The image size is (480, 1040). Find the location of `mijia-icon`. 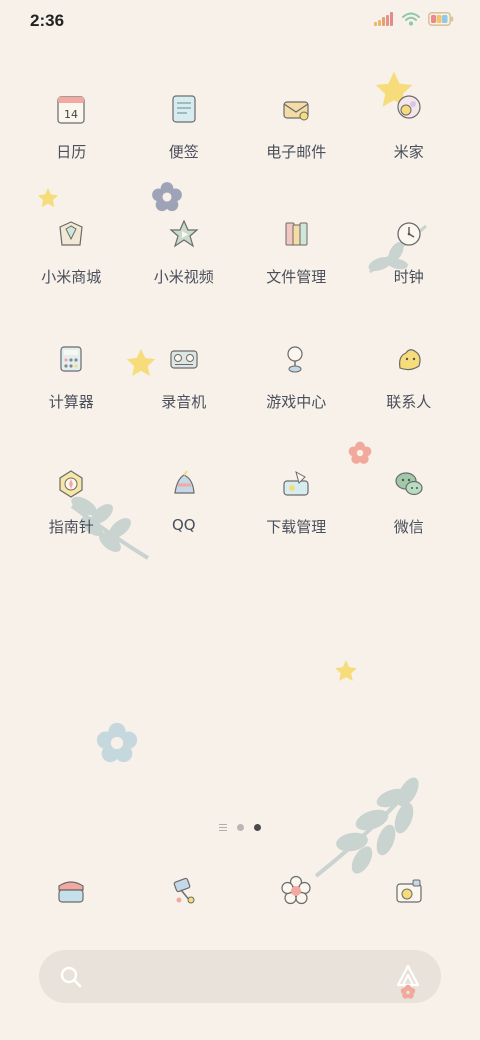

mijia-icon is located at coordinates (409, 109).